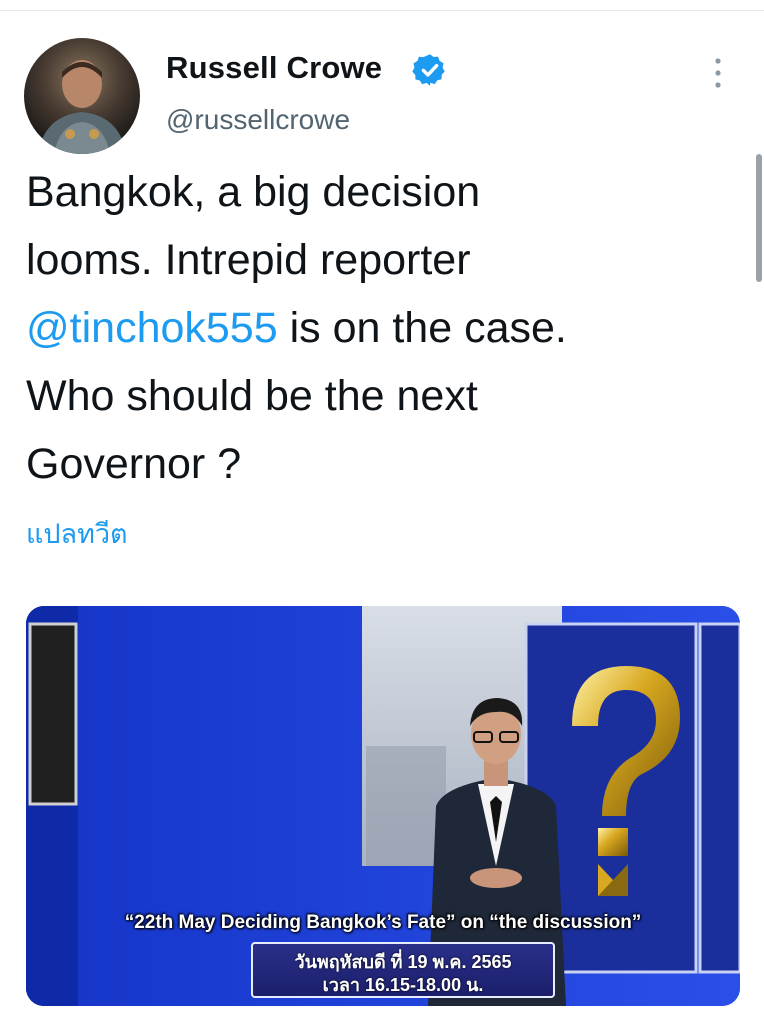 The width and height of the screenshot is (764, 1024). What do you see at coordinates (422, 328) in the screenshot?
I see `tweet-line-rest: is on the case.` at bounding box center [422, 328].